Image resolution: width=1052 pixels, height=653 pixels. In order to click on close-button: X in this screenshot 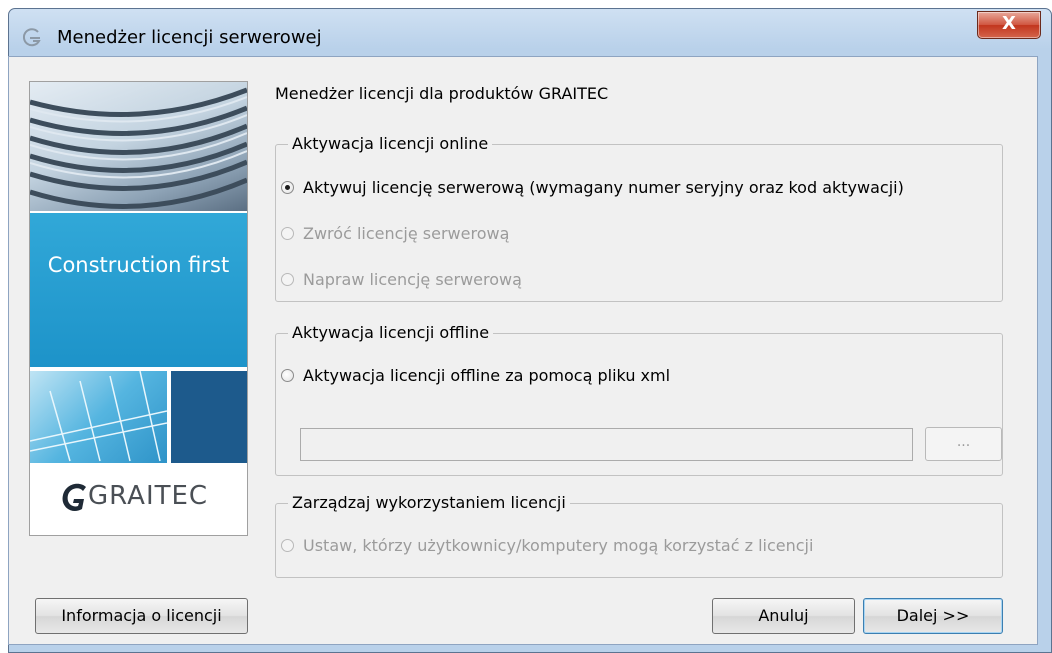, I will do `click(1009, 25)`.